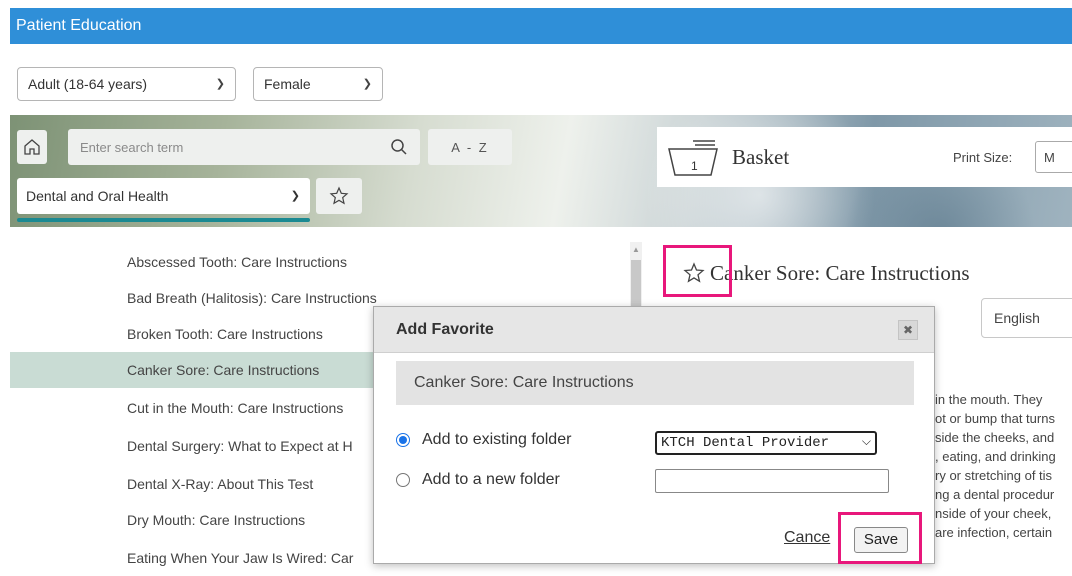 The height and width of the screenshot is (576, 1072). What do you see at coordinates (761, 157) in the screenshot?
I see `basket-title: Basket` at bounding box center [761, 157].